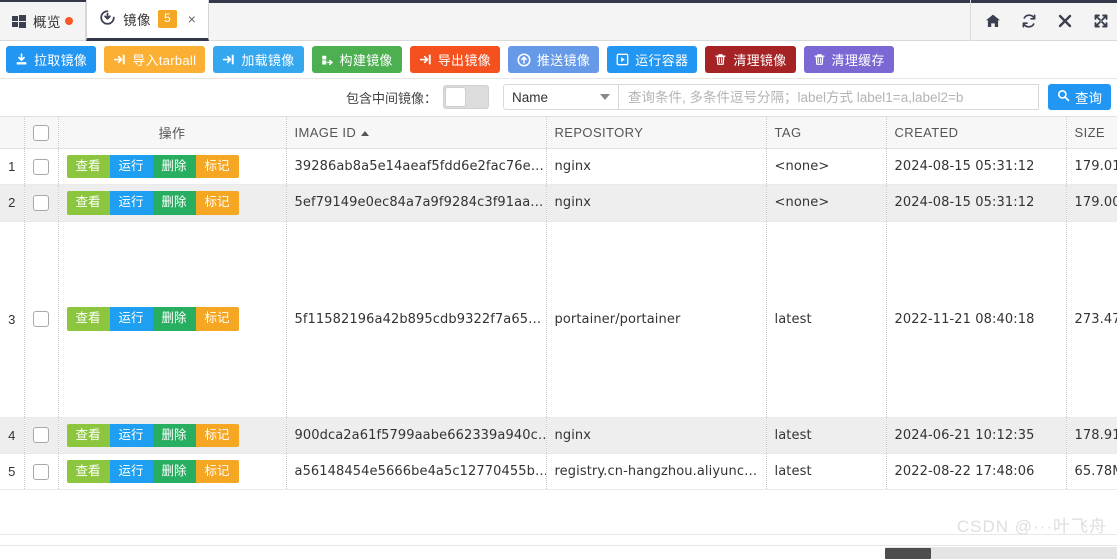 The width and height of the screenshot is (1117, 559). I want to click on table-header: 操作 IMAGE ID REPOSITORY TAG CREATED SIZE, so click(558, 133).